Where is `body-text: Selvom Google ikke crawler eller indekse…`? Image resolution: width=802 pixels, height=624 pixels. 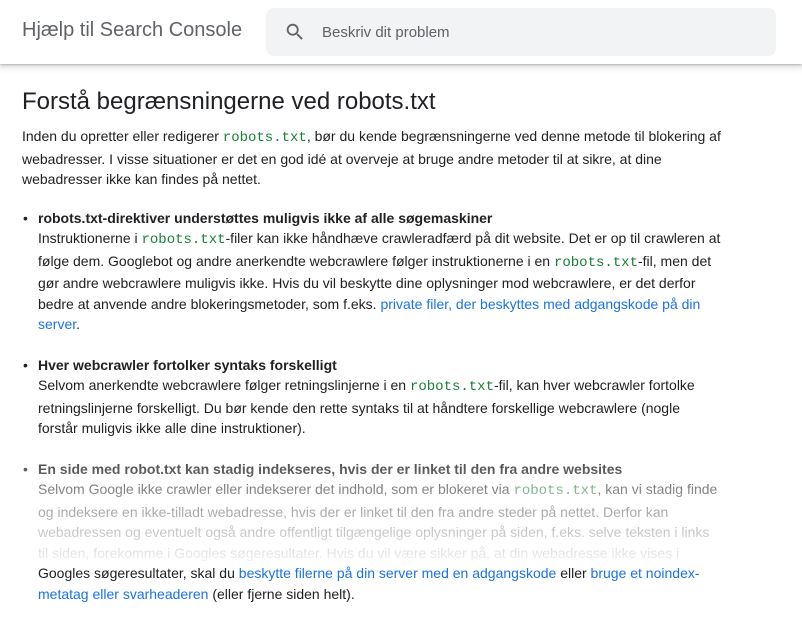 body-text: Selvom Google ikke crawler eller indekse… is located at coordinates (276, 489).